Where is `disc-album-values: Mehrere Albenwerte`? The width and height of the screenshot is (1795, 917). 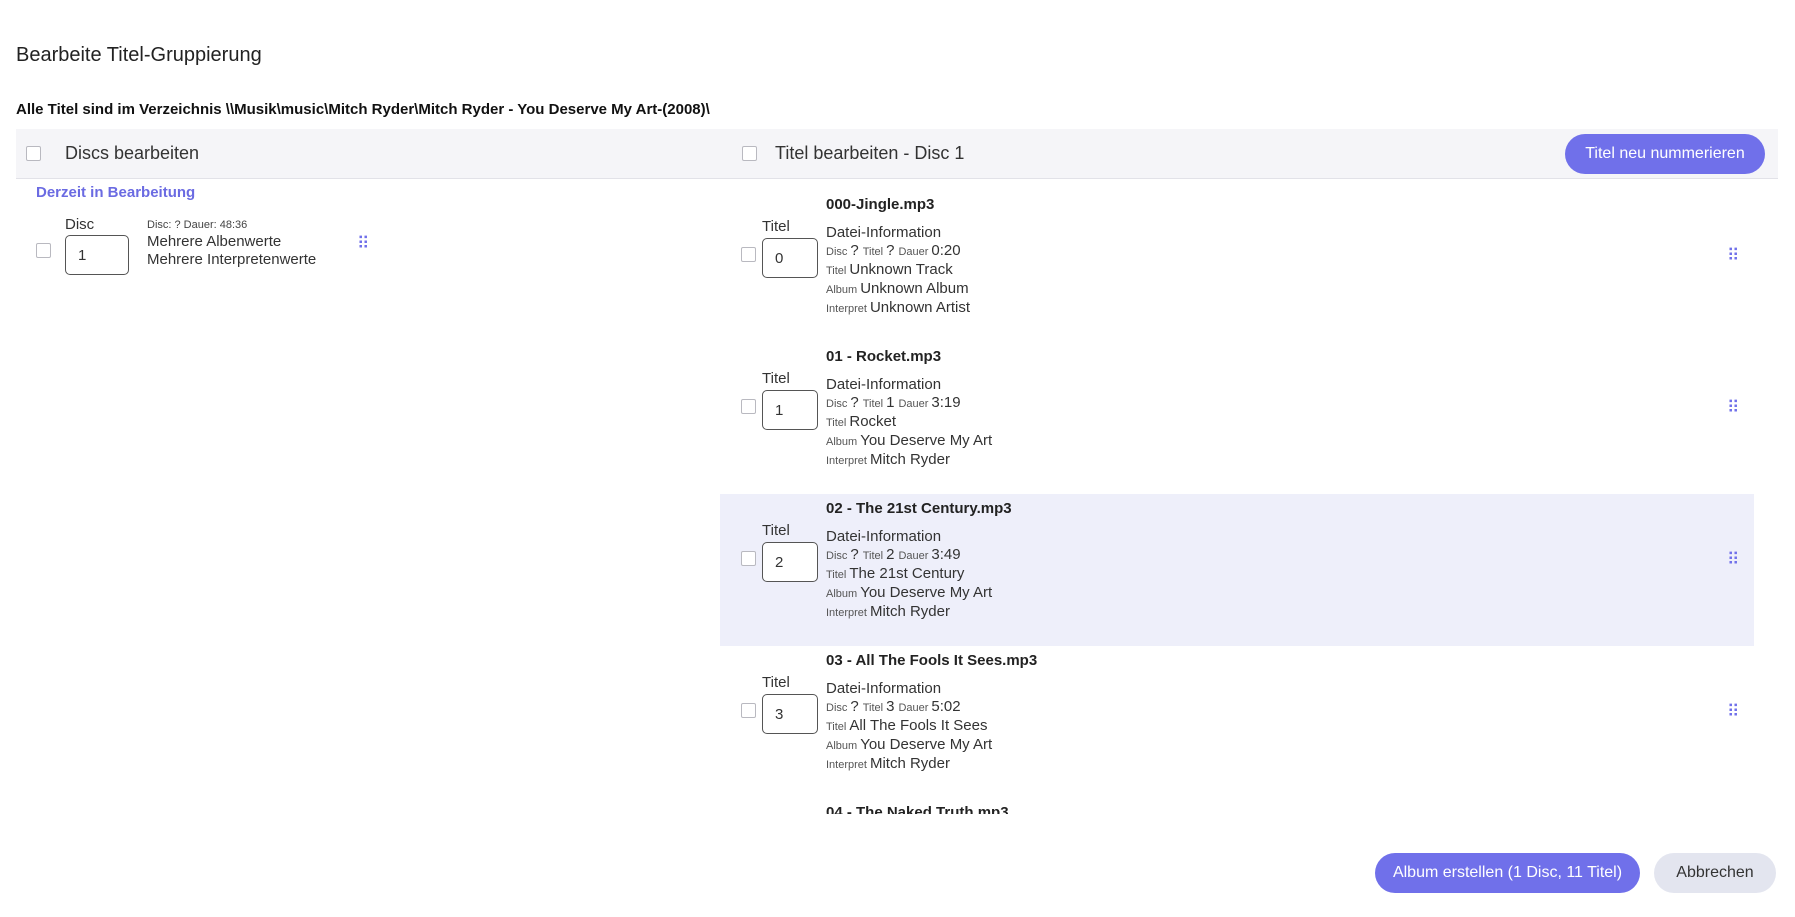 disc-album-values: Mehrere Albenwerte is located at coordinates (214, 241).